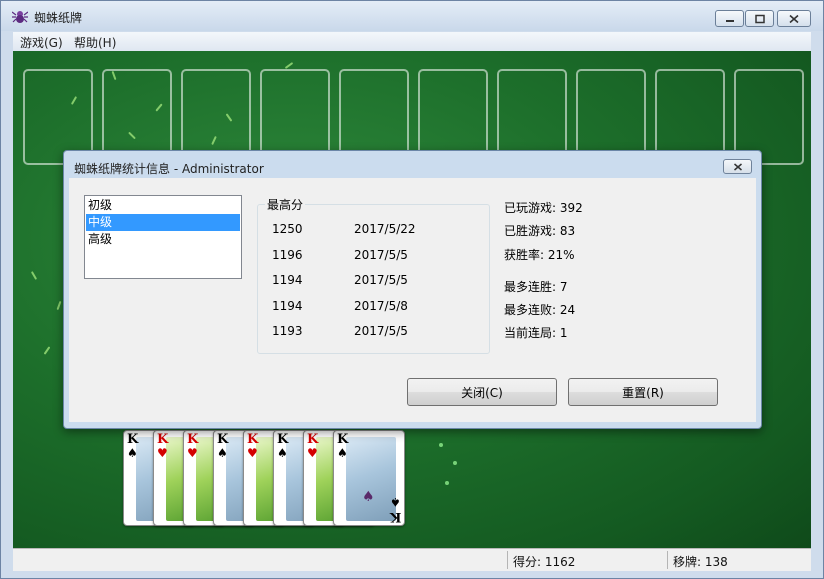 The image size is (824, 579). I want to click on current-streak: 当前连局: 1, so click(536, 333).